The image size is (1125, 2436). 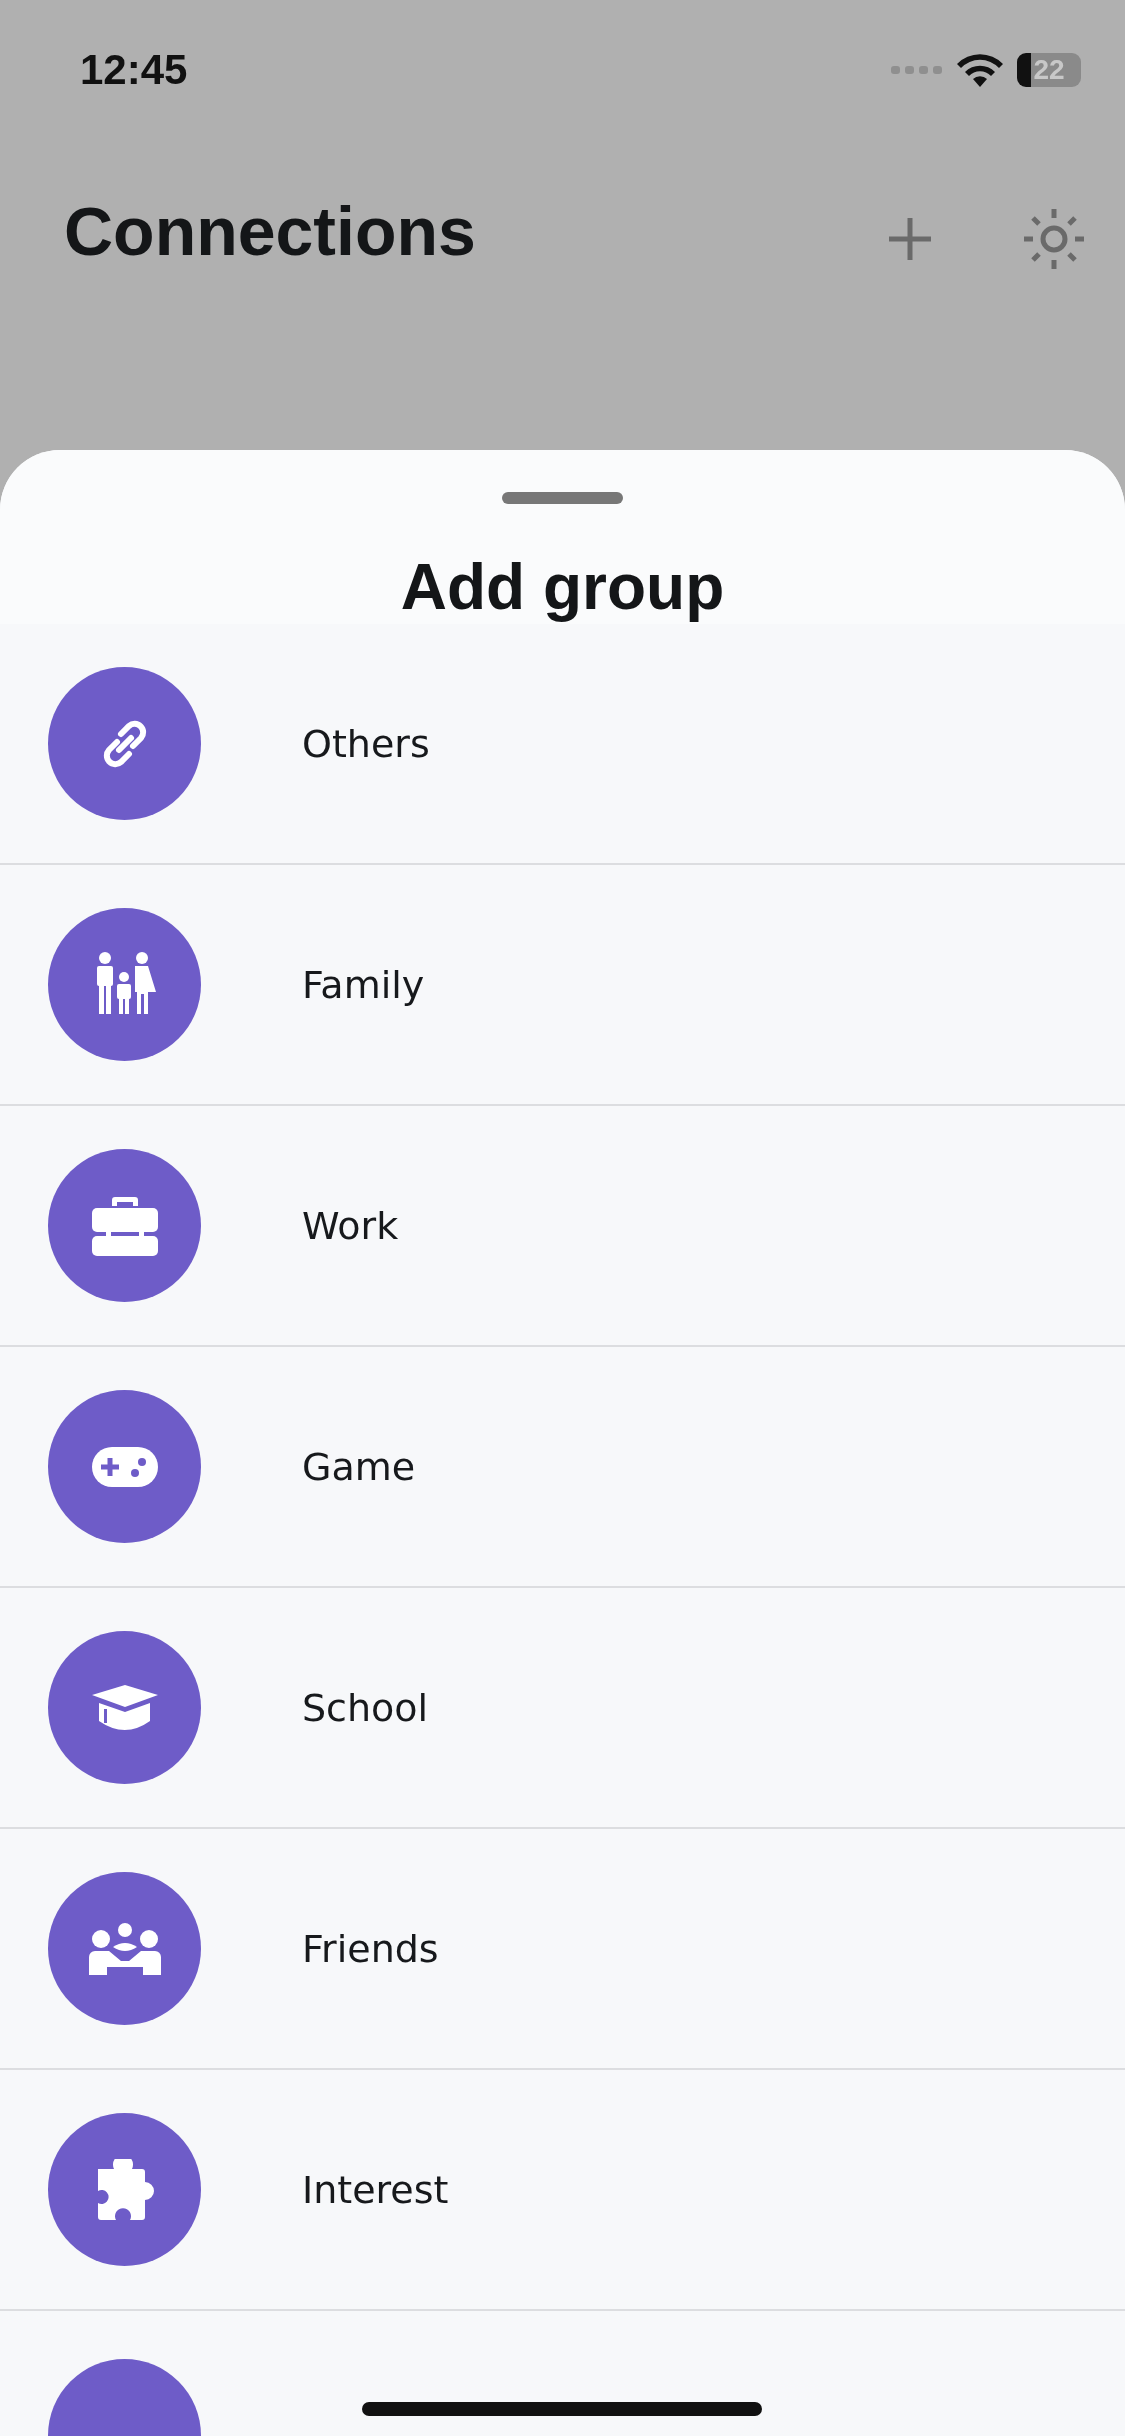 I want to click on group-item: Friends, so click(x=562, y=1949).